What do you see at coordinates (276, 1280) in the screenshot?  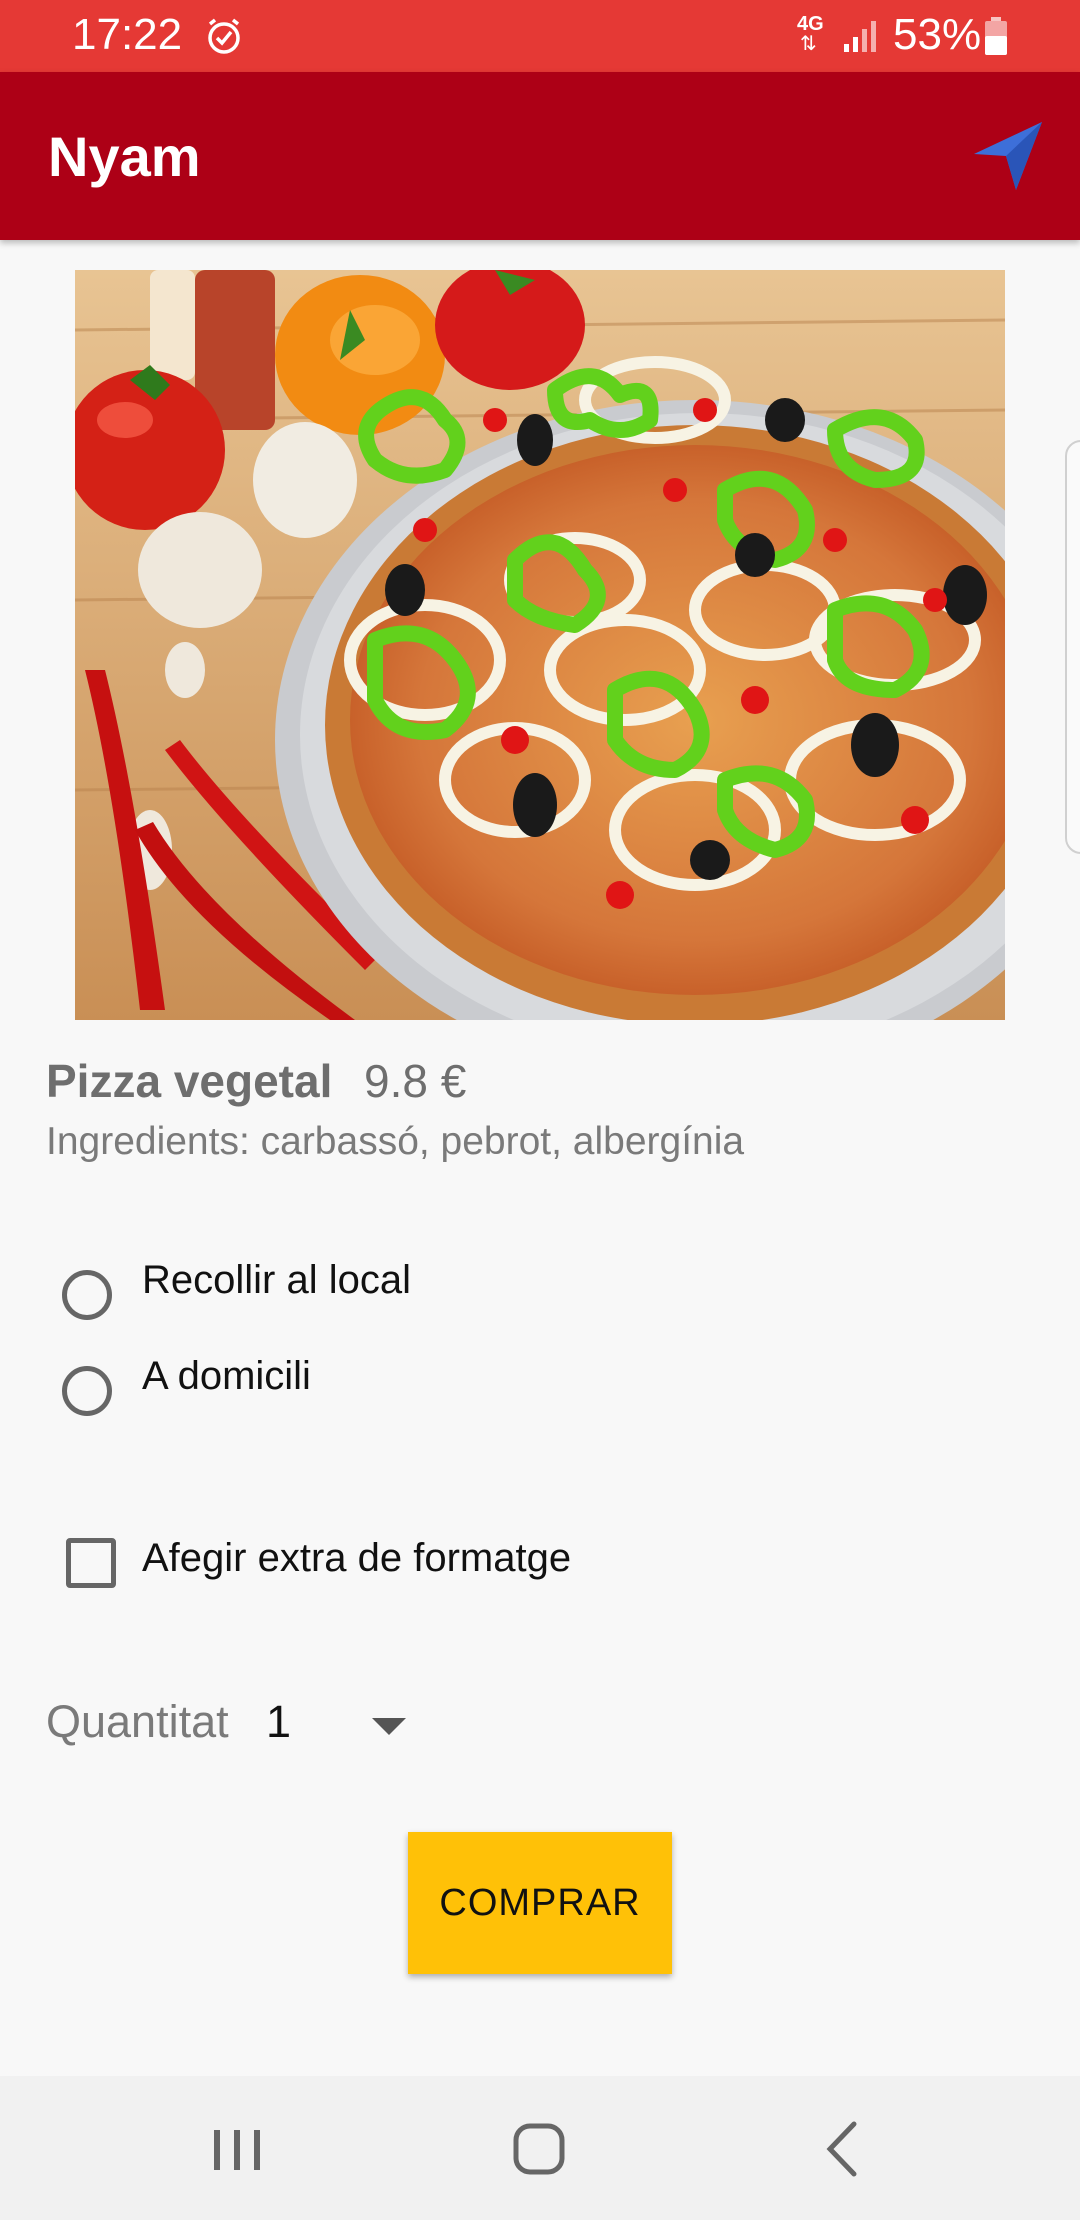 I see `radio-label: Recollir al local` at bounding box center [276, 1280].